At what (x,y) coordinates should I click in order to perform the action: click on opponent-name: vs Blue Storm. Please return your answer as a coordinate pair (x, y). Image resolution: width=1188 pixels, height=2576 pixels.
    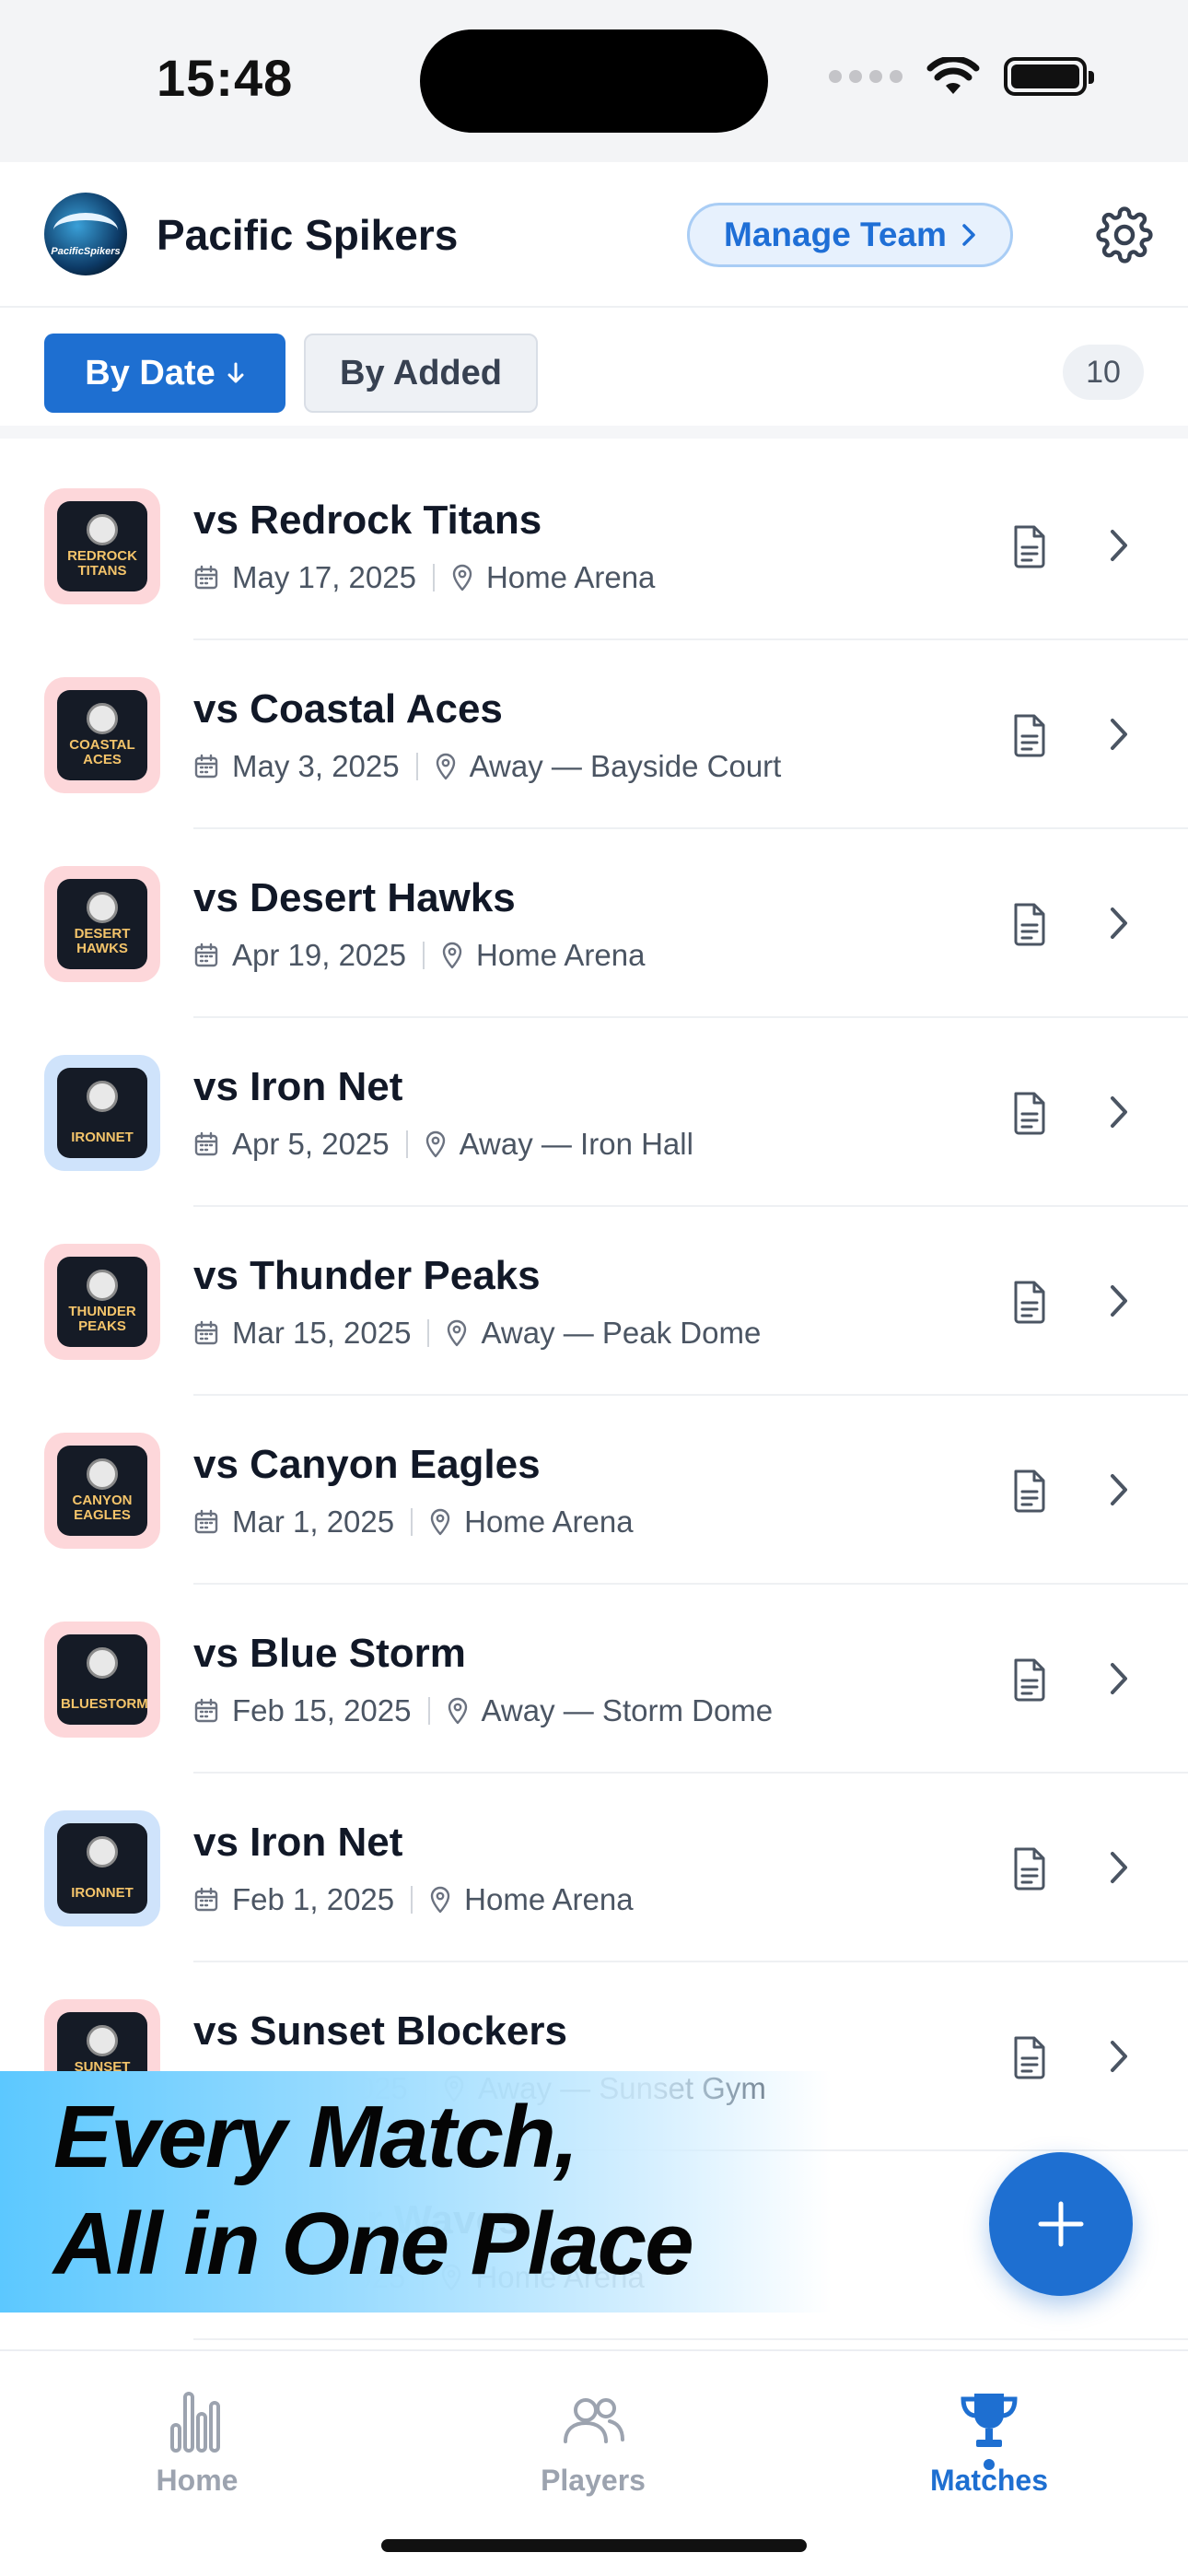
    Looking at the image, I should click on (329, 1653).